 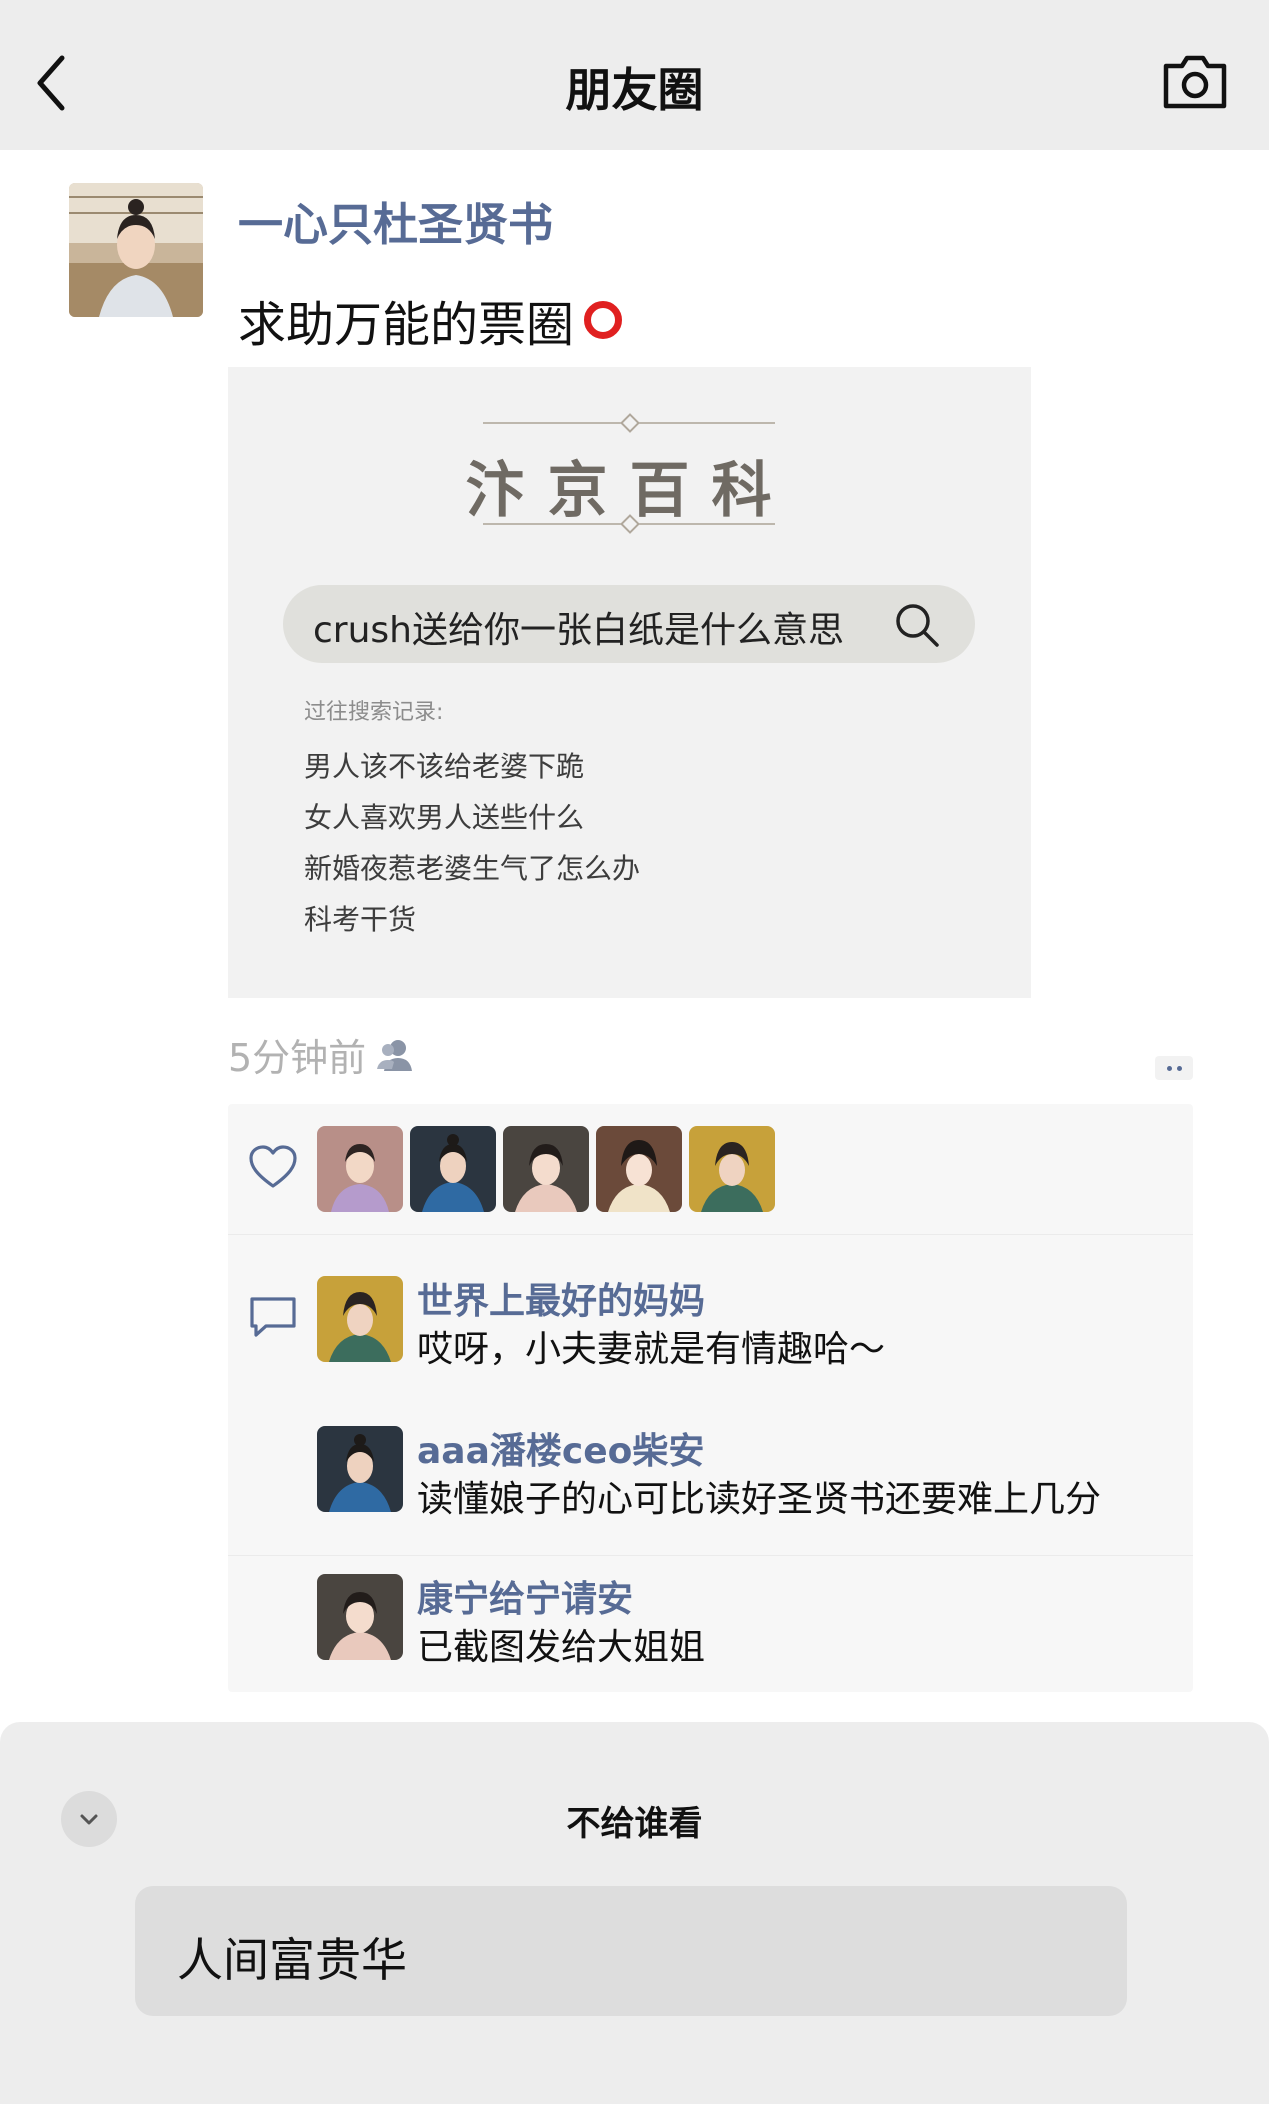 I want to click on search-icon, so click(x=917, y=625).